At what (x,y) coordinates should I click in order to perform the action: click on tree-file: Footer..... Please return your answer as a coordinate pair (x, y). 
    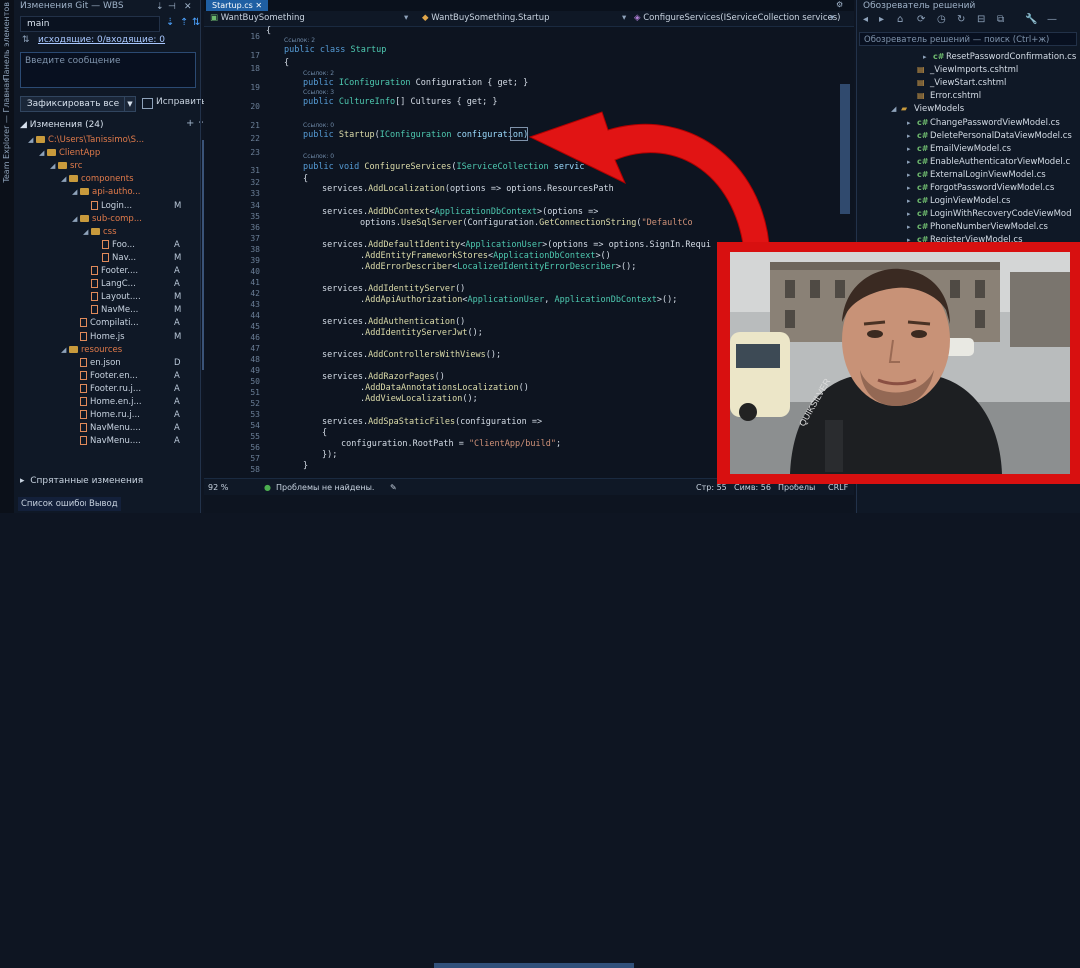
    Looking at the image, I should click on (110, 271).